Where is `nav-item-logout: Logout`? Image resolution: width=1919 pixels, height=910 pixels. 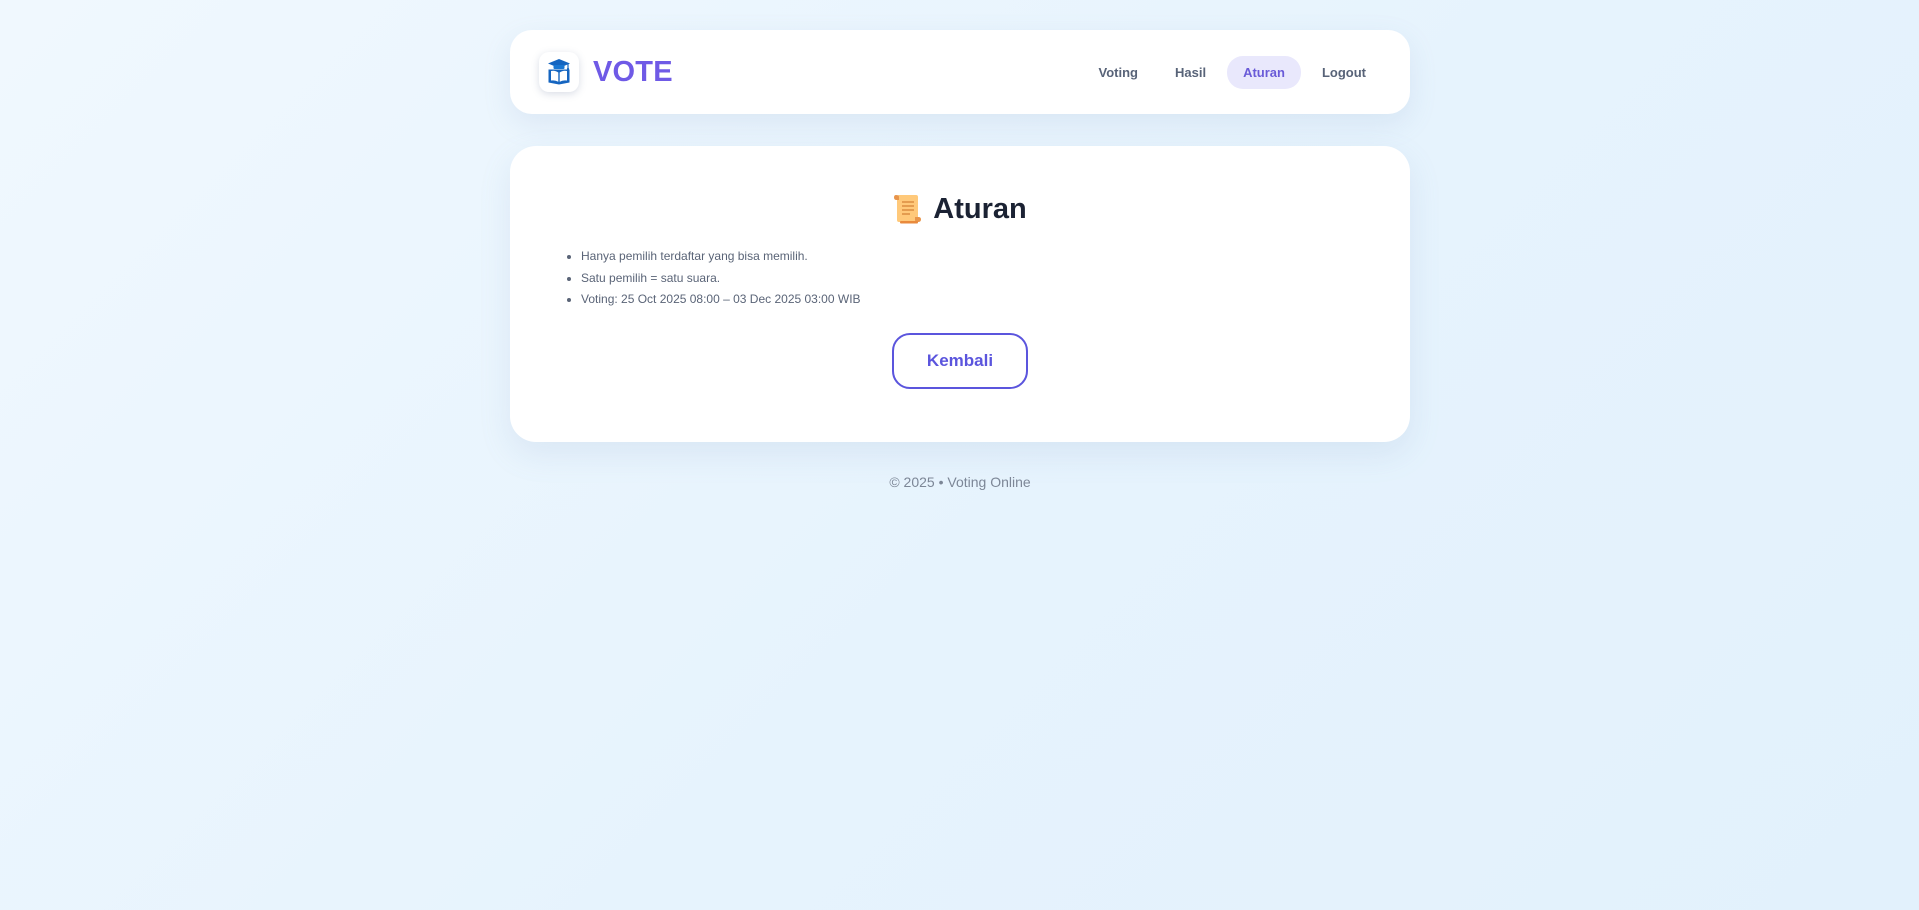 nav-item-logout: Logout is located at coordinates (1344, 72).